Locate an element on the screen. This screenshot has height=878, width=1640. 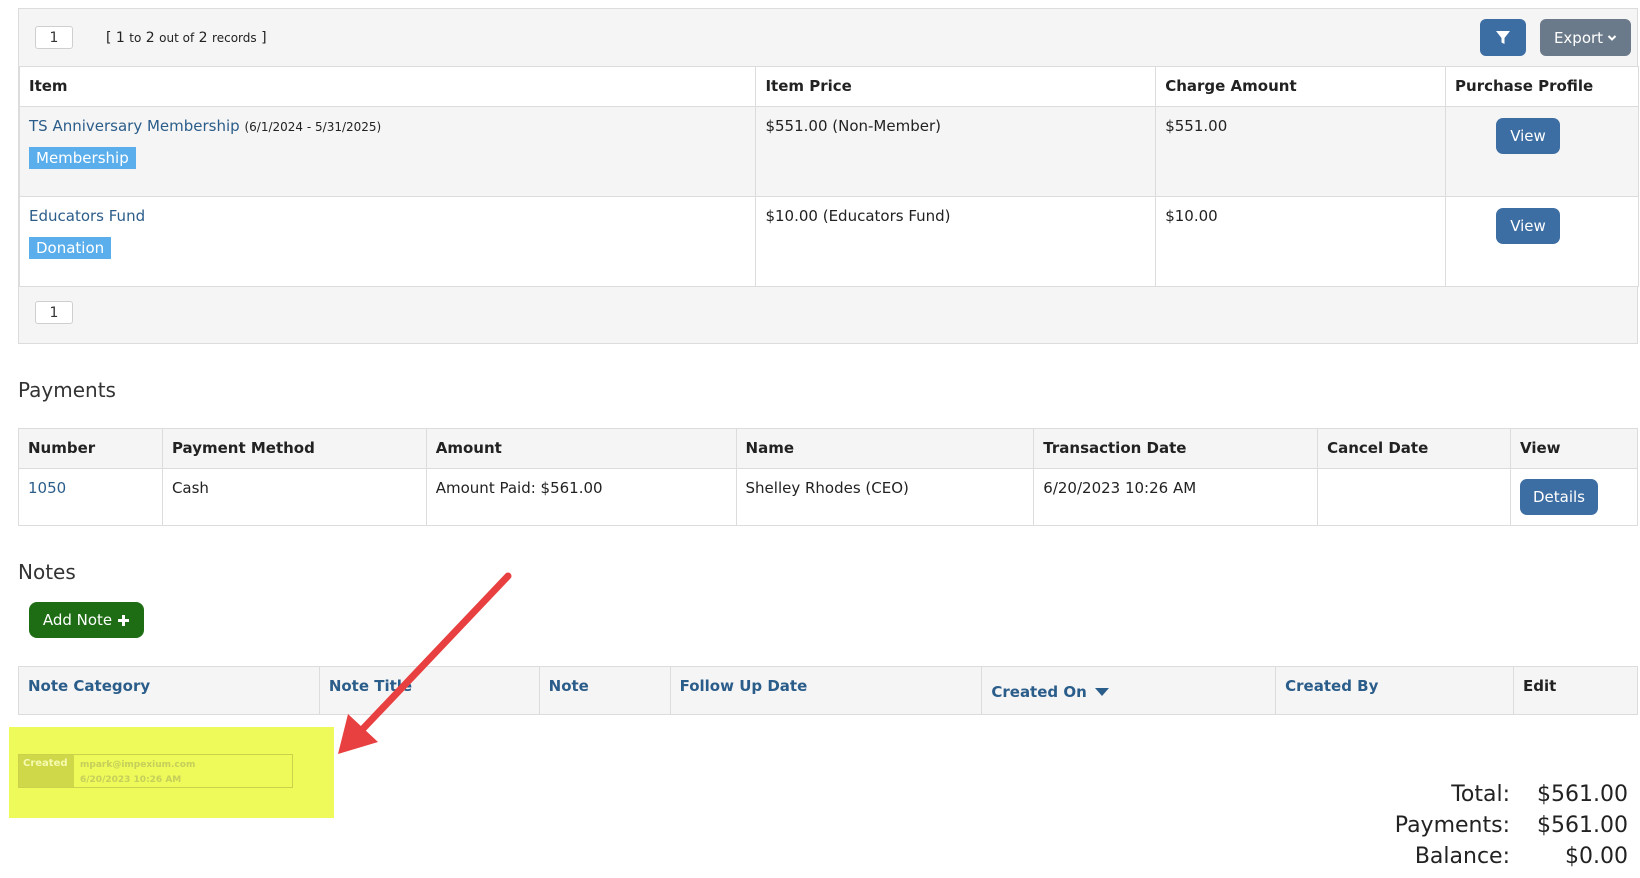
records-count: [ 1 to 2 out of 2 records ] is located at coordinates (186, 38).